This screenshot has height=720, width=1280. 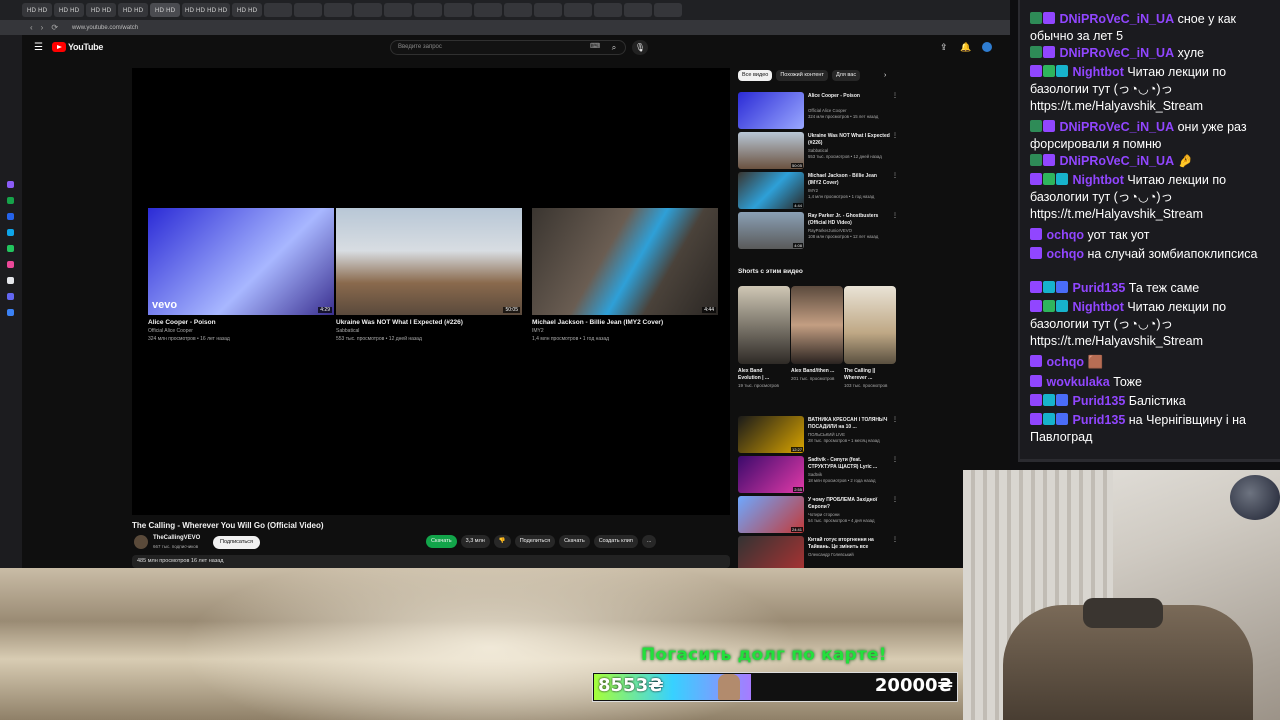 What do you see at coordinates (595, 46) in the screenshot?
I see `keyboard-icon: ⌨` at bounding box center [595, 46].